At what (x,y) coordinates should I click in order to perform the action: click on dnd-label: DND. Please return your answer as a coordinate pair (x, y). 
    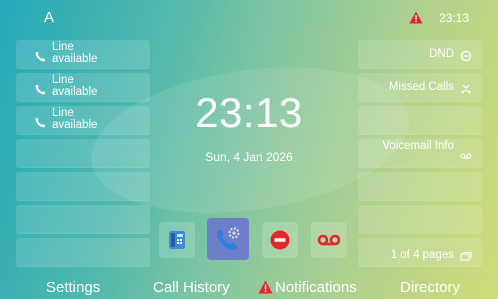
    Looking at the image, I should click on (441, 54).